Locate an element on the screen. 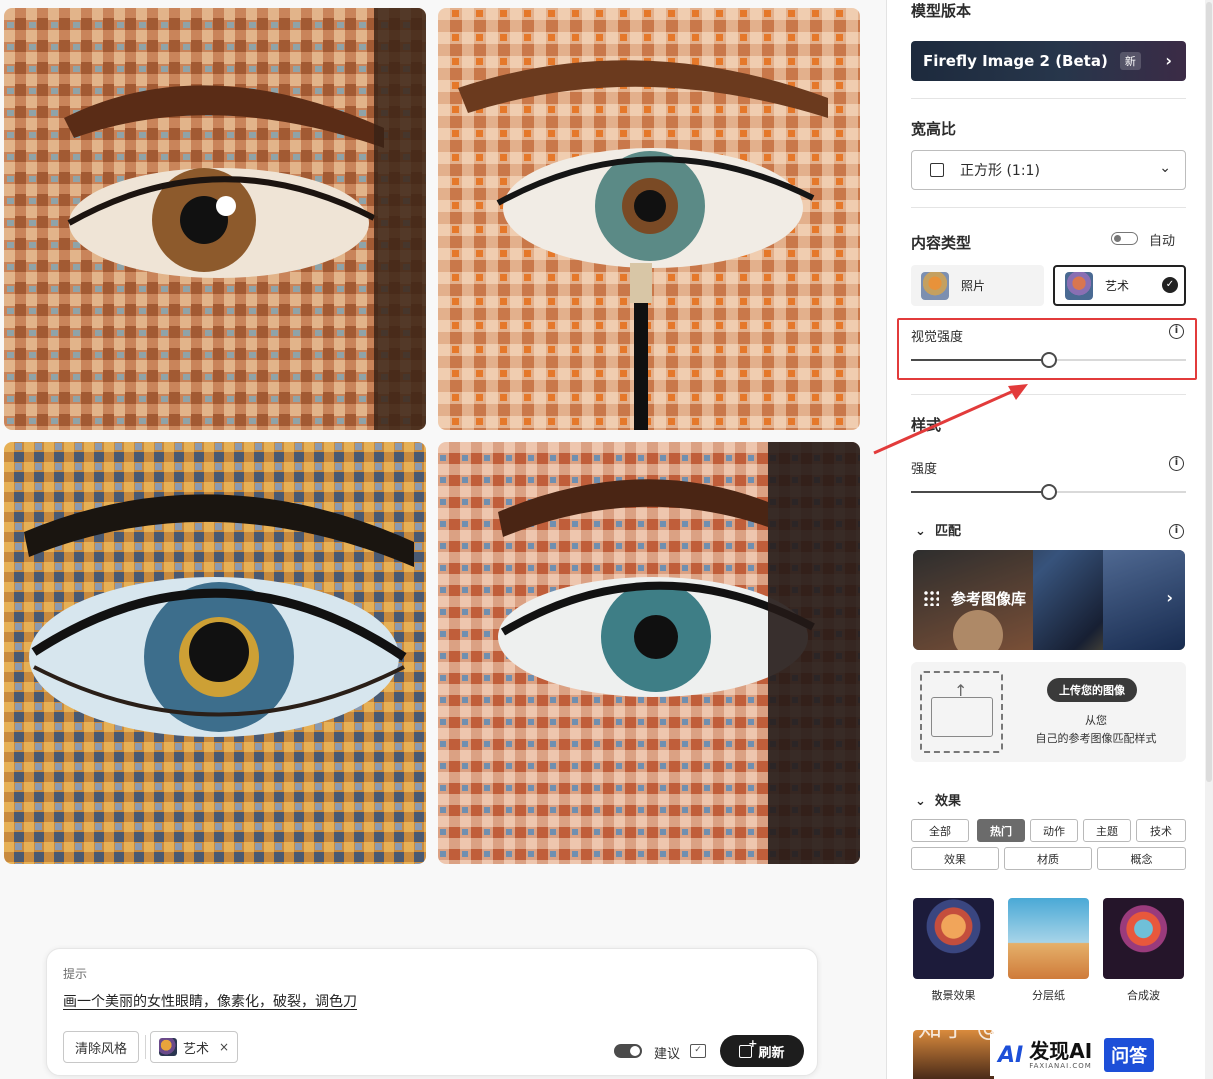  square-icon is located at coordinates (937, 170).